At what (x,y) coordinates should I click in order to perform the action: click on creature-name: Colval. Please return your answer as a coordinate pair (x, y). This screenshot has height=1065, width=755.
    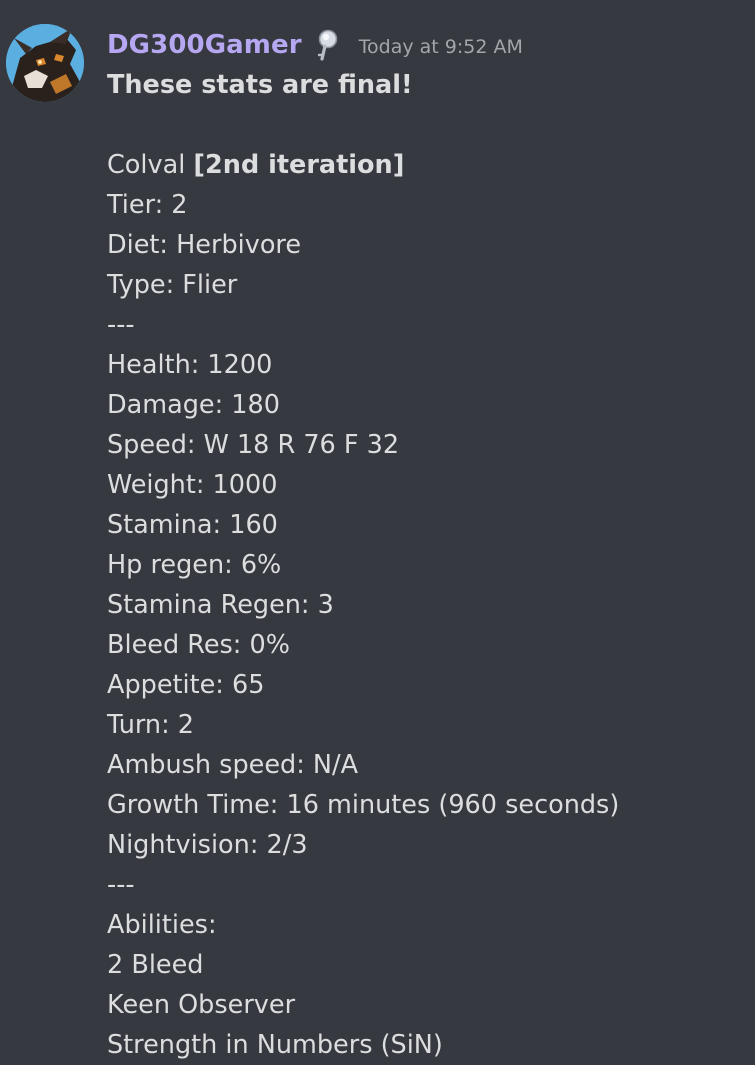
    Looking at the image, I should click on (146, 165).